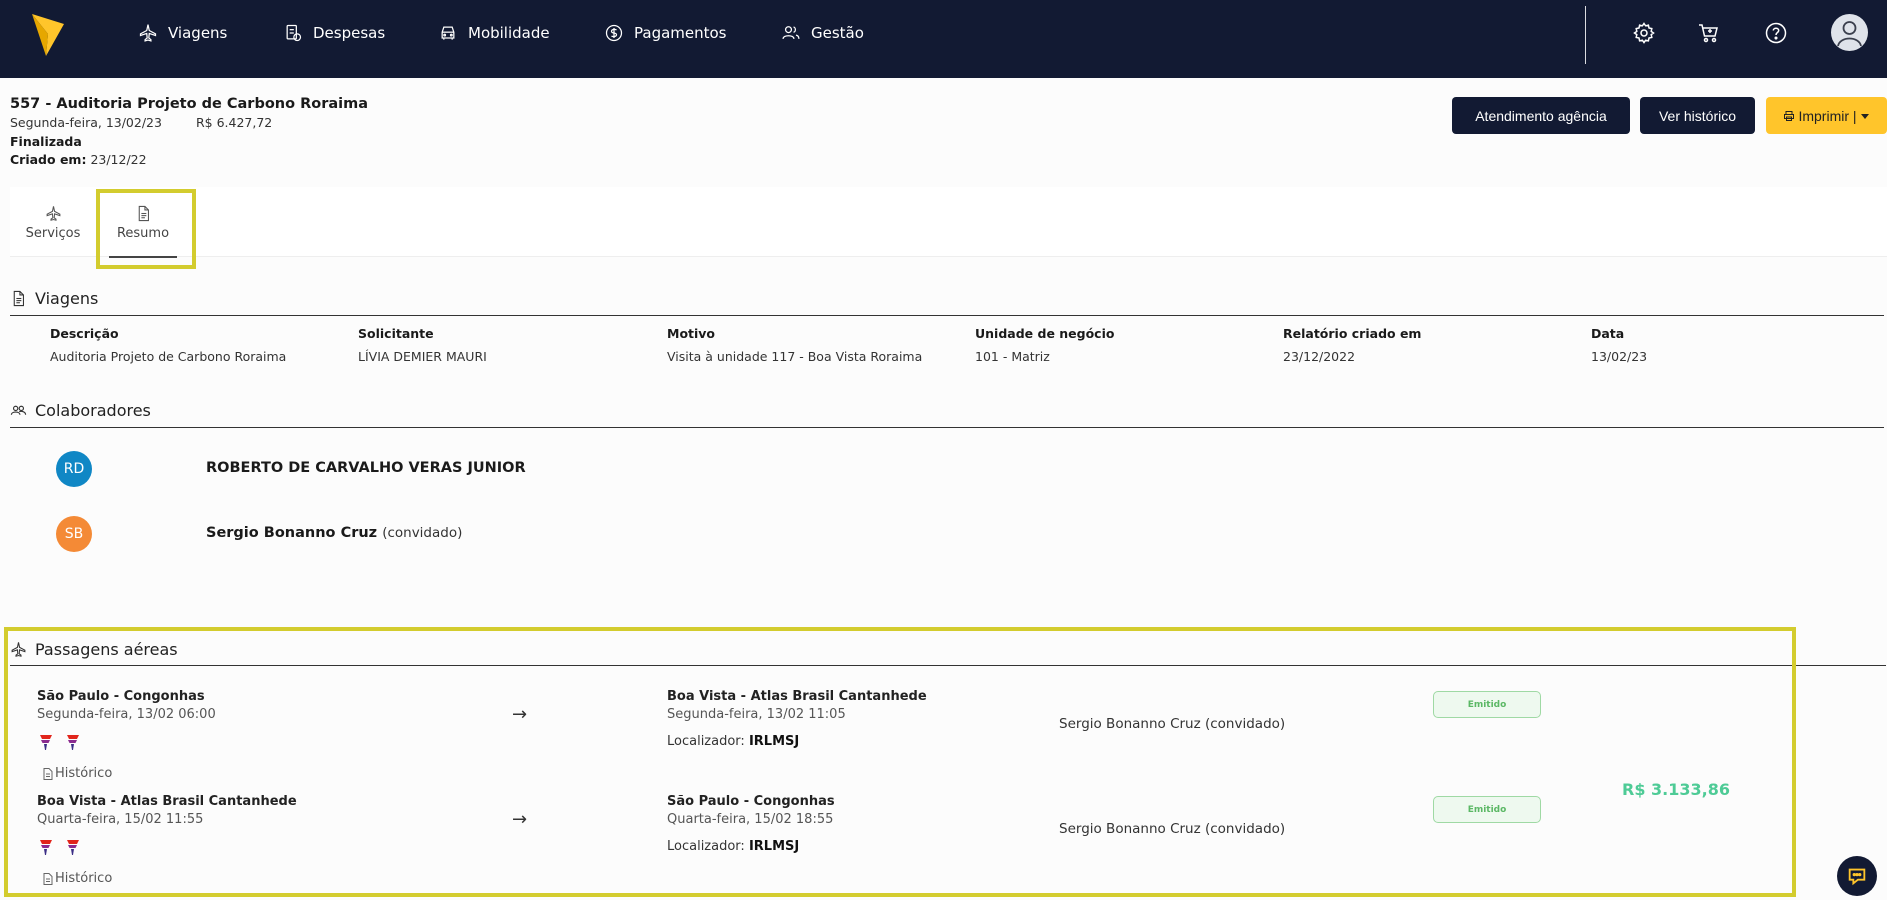  I want to click on col-header-relatorio: Relatório criado em, so click(1352, 333).